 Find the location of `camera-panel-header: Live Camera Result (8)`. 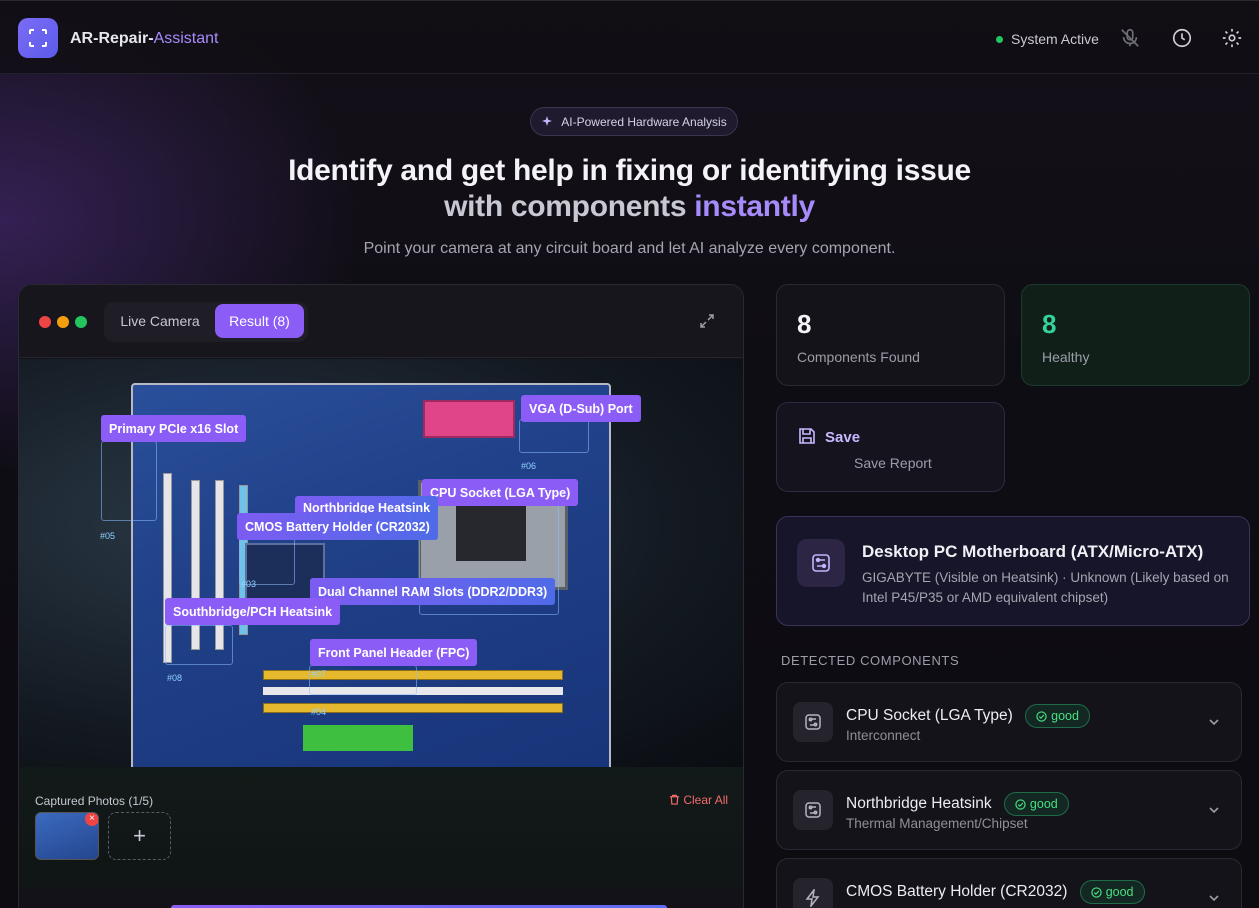

camera-panel-header: Live Camera Result (8) is located at coordinates (381, 321).